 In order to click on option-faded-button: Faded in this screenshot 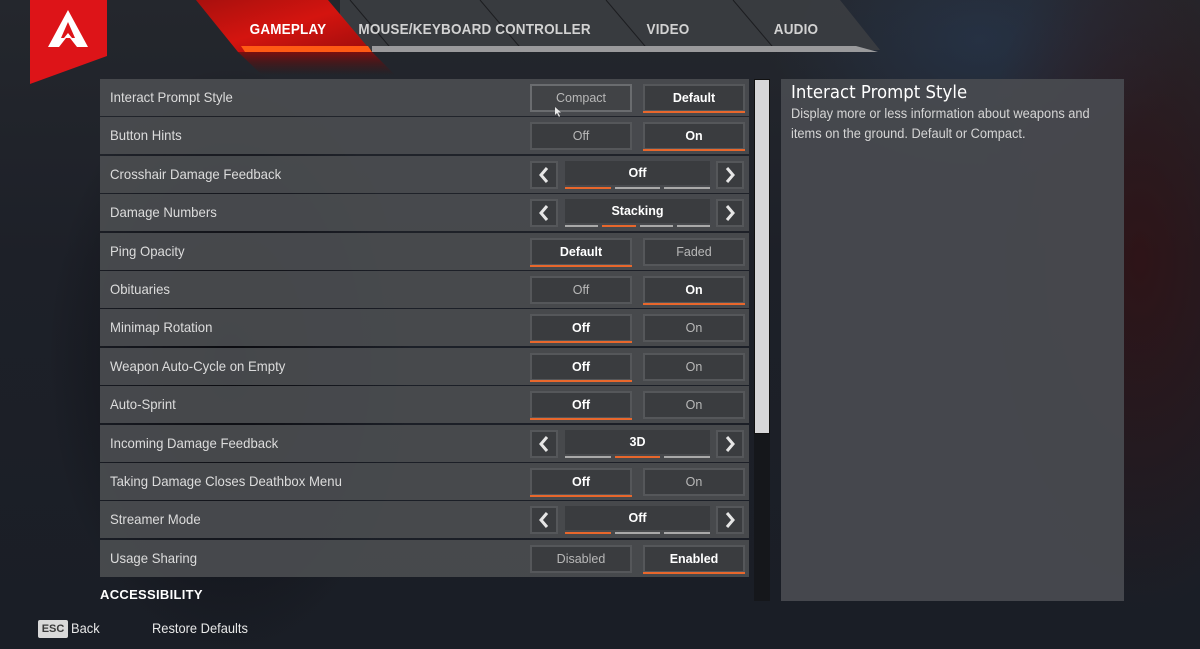, I will do `click(694, 251)`.